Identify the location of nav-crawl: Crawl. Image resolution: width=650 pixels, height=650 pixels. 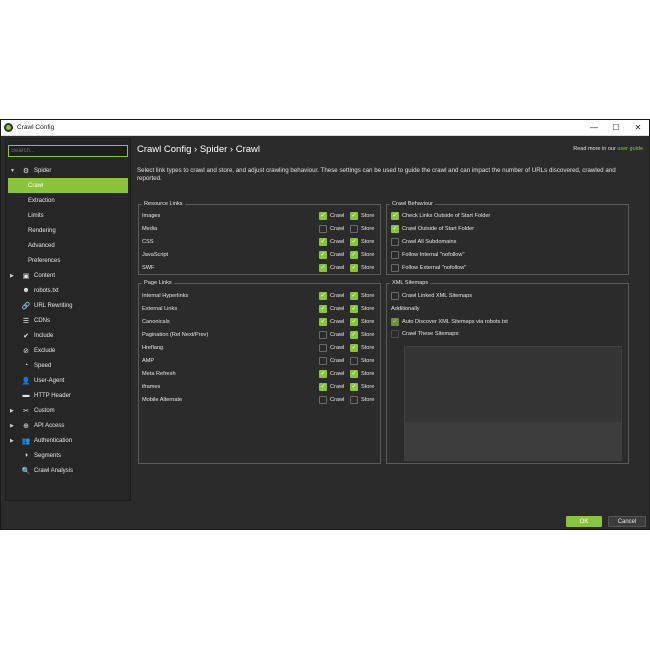
(68, 185).